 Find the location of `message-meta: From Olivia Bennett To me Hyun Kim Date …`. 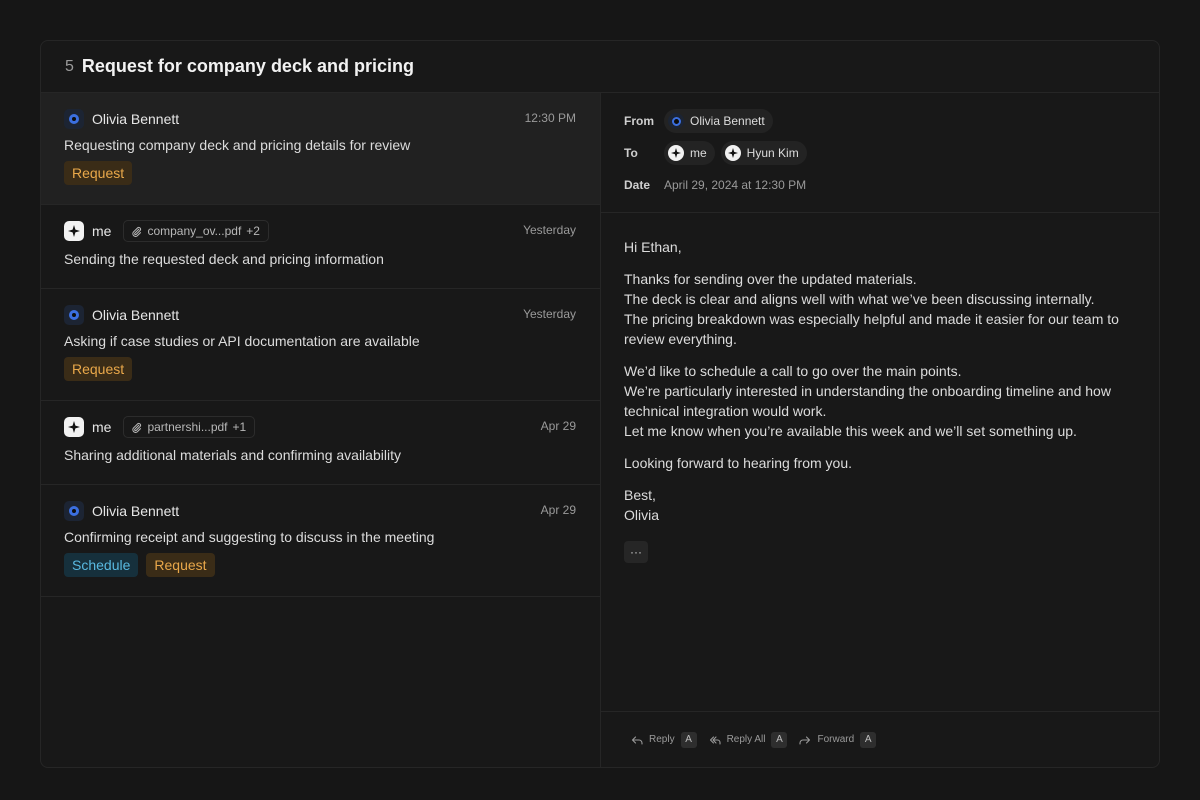

message-meta: From Olivia Bennett To me Hyun Kim Date … is located at coordinates (880, 153).